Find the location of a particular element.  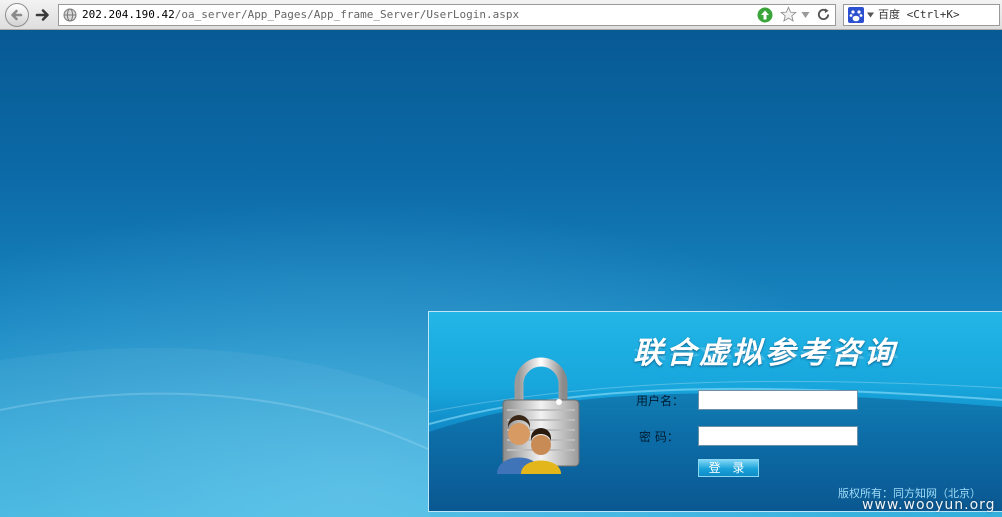

url-host: 202.204.190.42 is located at coordinates (128, 14).